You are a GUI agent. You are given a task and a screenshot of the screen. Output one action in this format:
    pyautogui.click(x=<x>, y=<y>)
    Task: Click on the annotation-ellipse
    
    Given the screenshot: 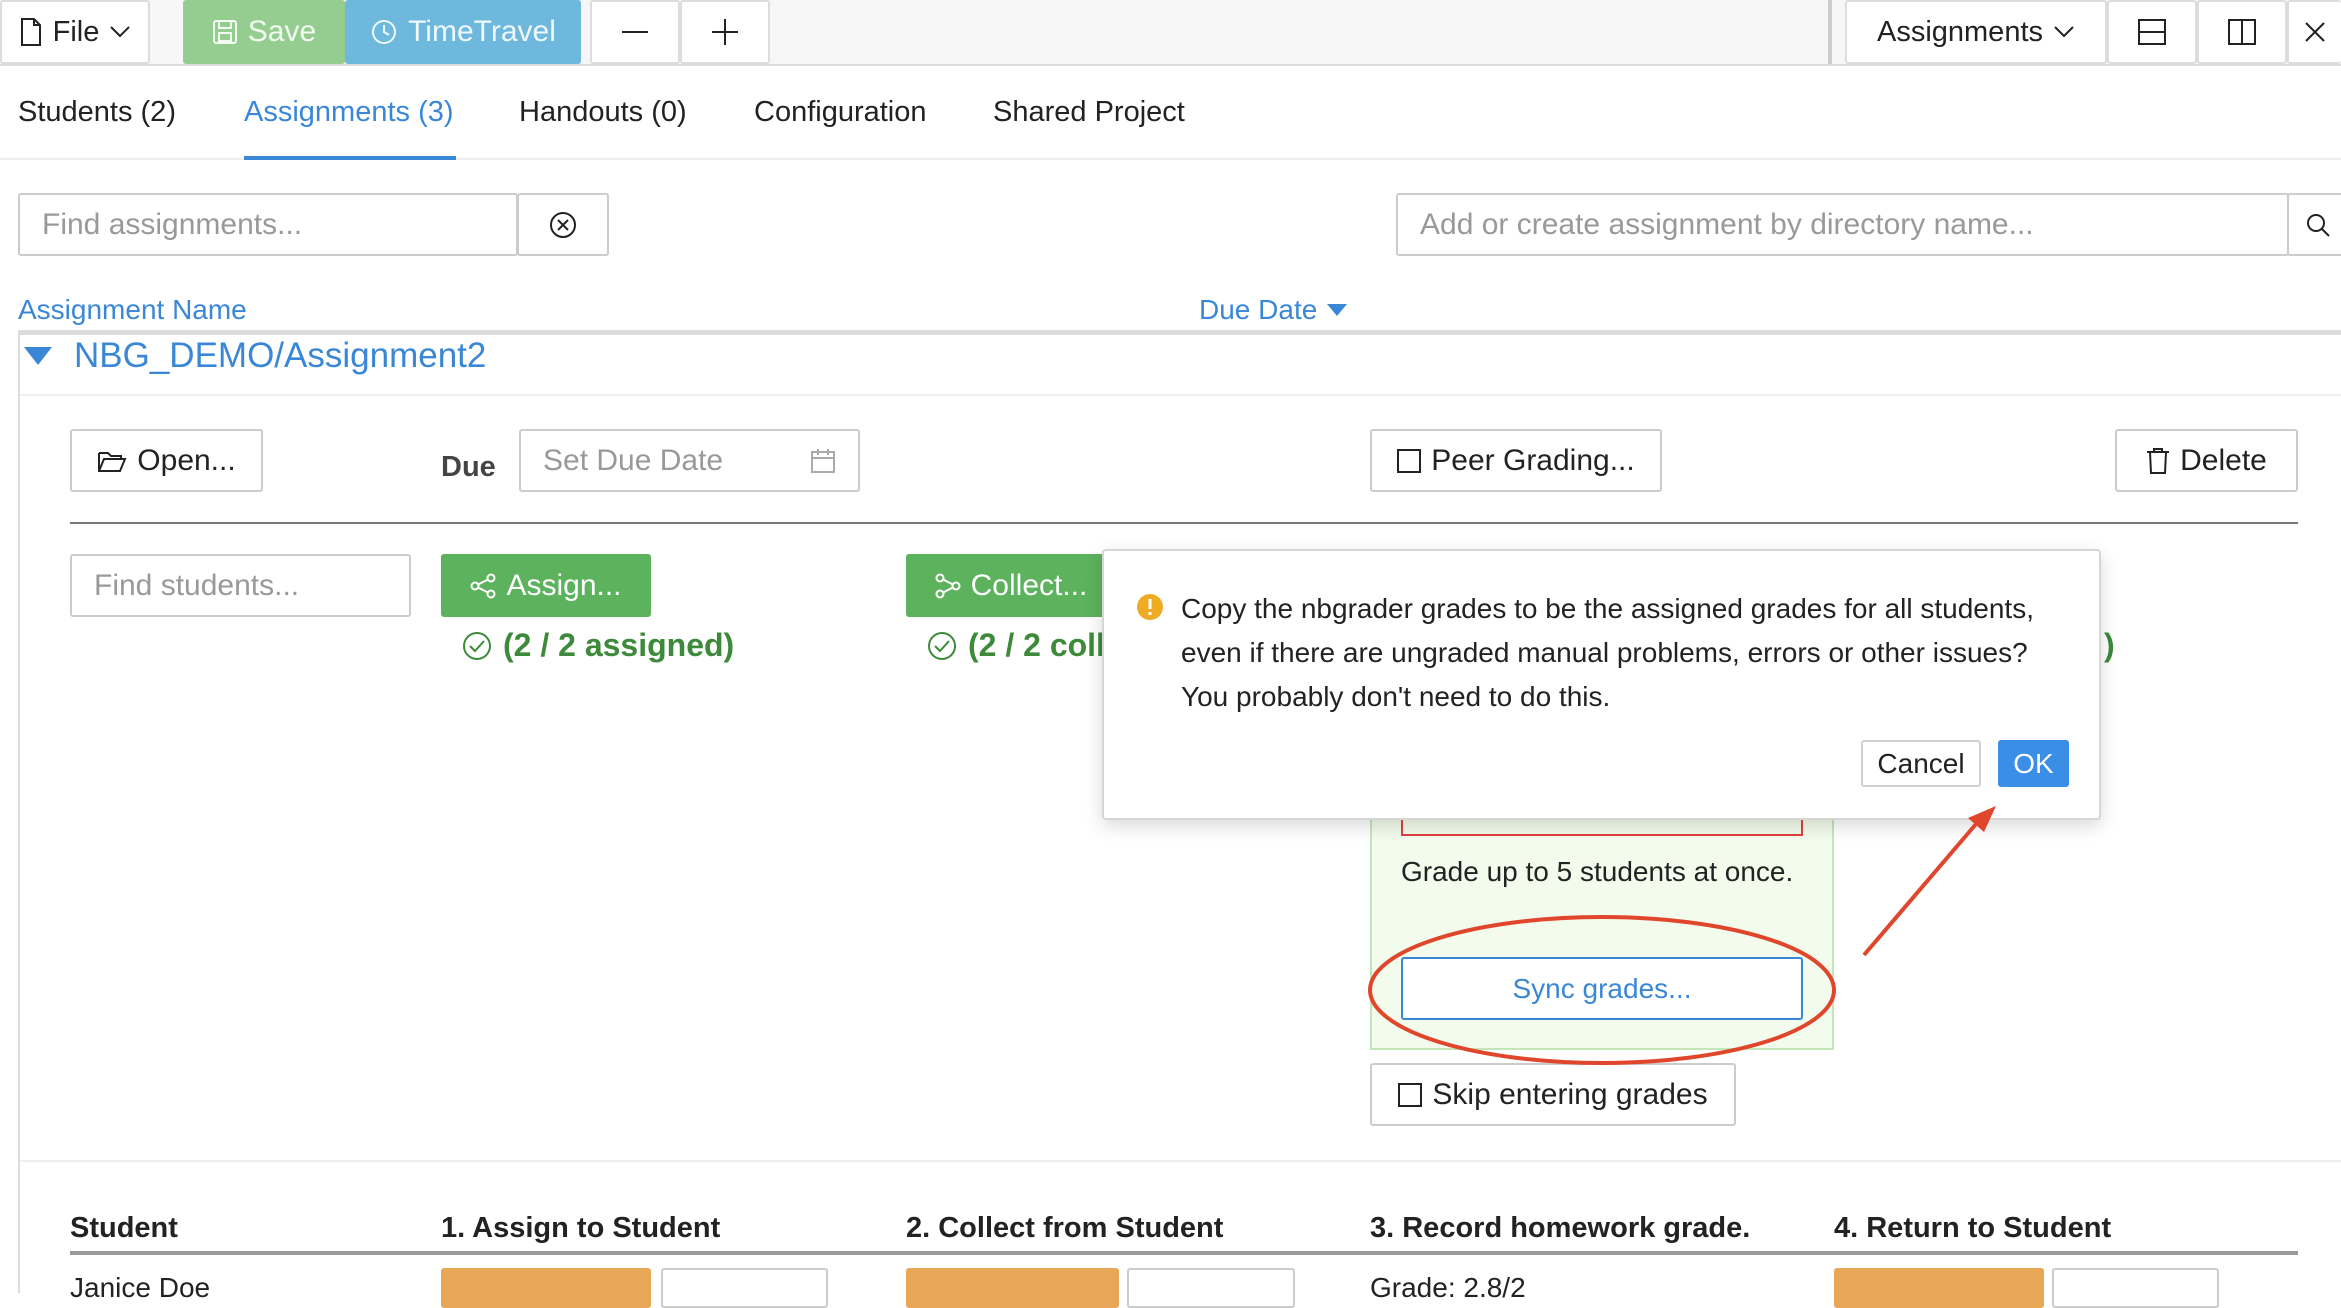 What is the action you would take?
    pyautogui.click(x=1602, y=990)
    